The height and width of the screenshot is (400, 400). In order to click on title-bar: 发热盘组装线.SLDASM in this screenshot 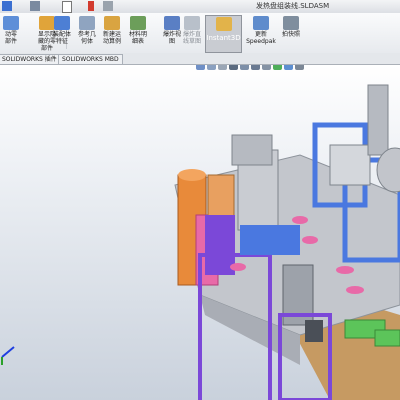, I will do `click(200, 7)`.